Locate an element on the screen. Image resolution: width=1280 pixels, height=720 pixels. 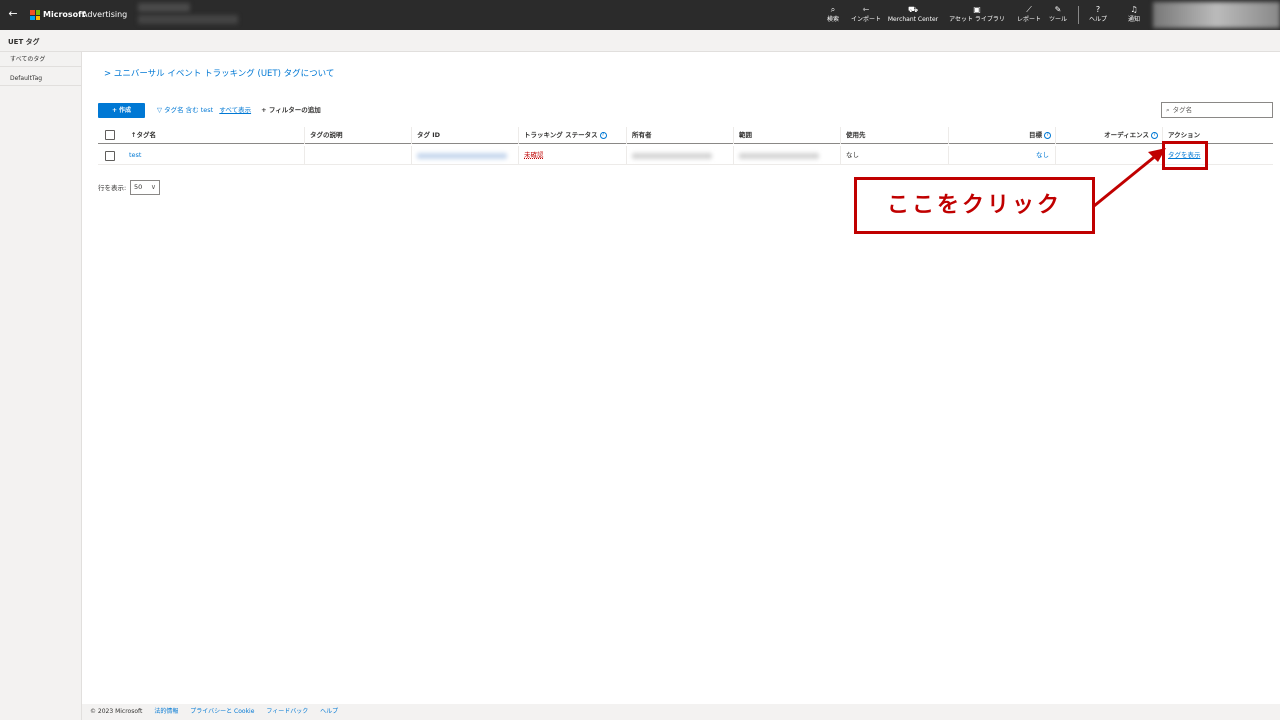
select-all-checkbox is located at coordinates (110, 135).